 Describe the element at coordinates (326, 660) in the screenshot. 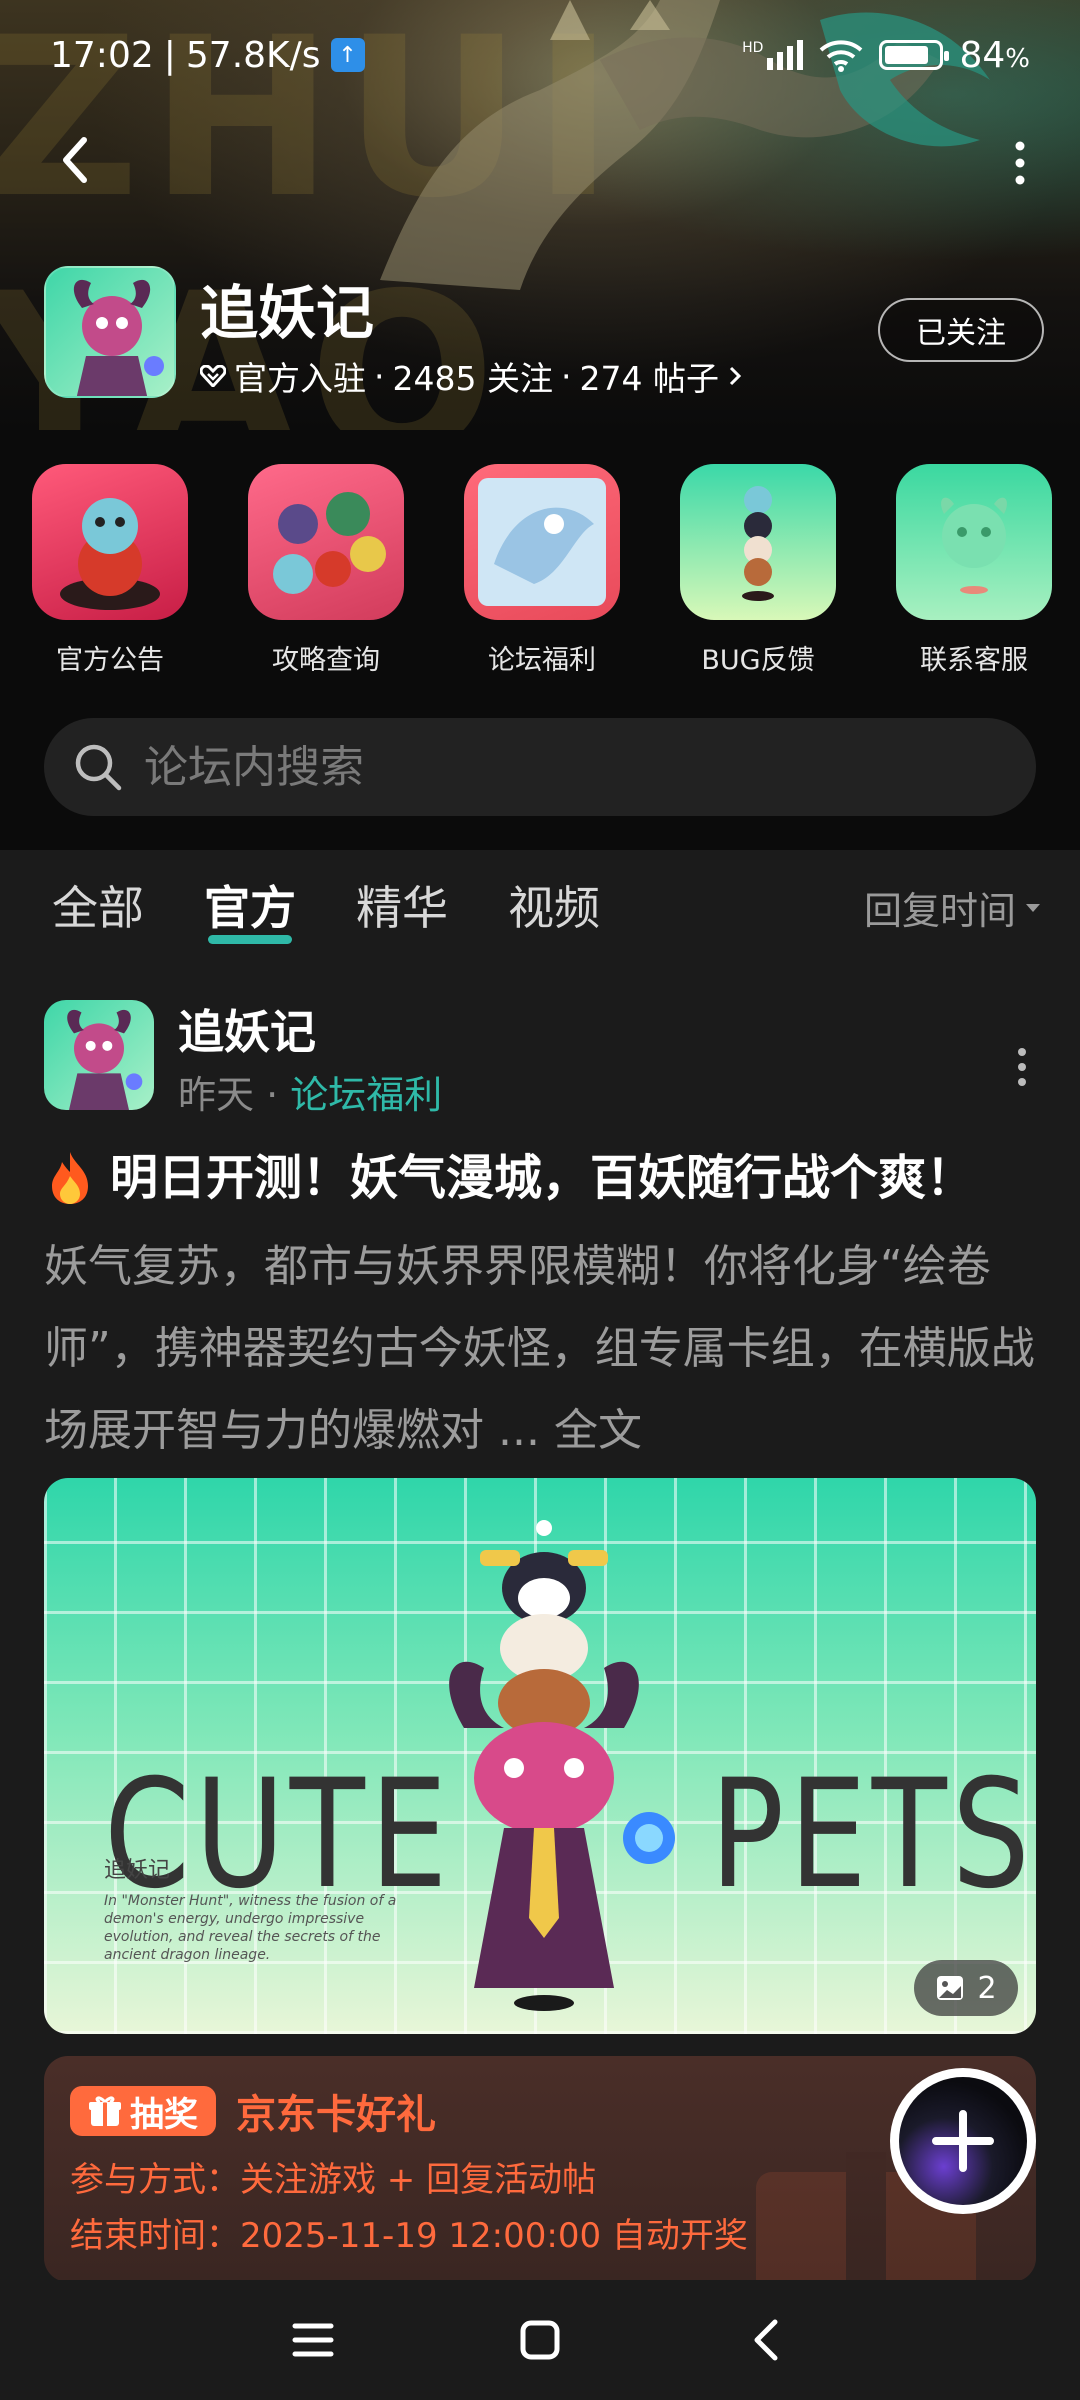

I see `quick-entry-label: 攻略查询` at that location.